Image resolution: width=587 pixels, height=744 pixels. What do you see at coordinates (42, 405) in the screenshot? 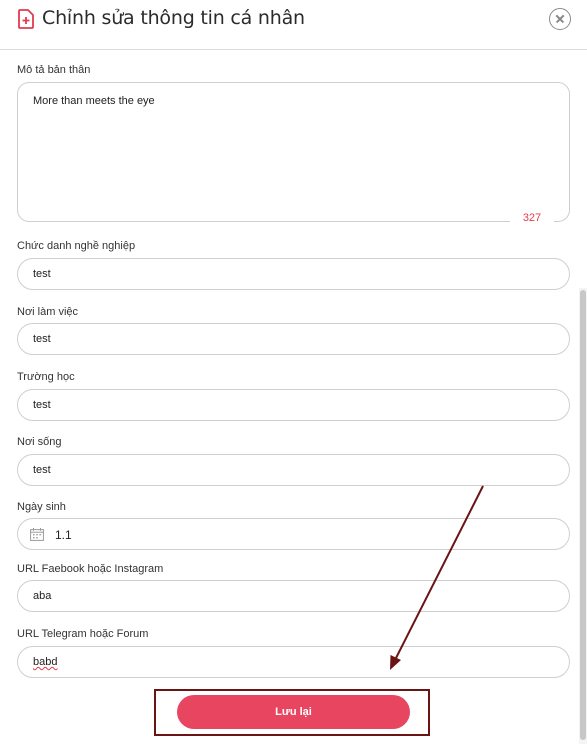
I see `school-value: test` at bounding box center [42, 405].